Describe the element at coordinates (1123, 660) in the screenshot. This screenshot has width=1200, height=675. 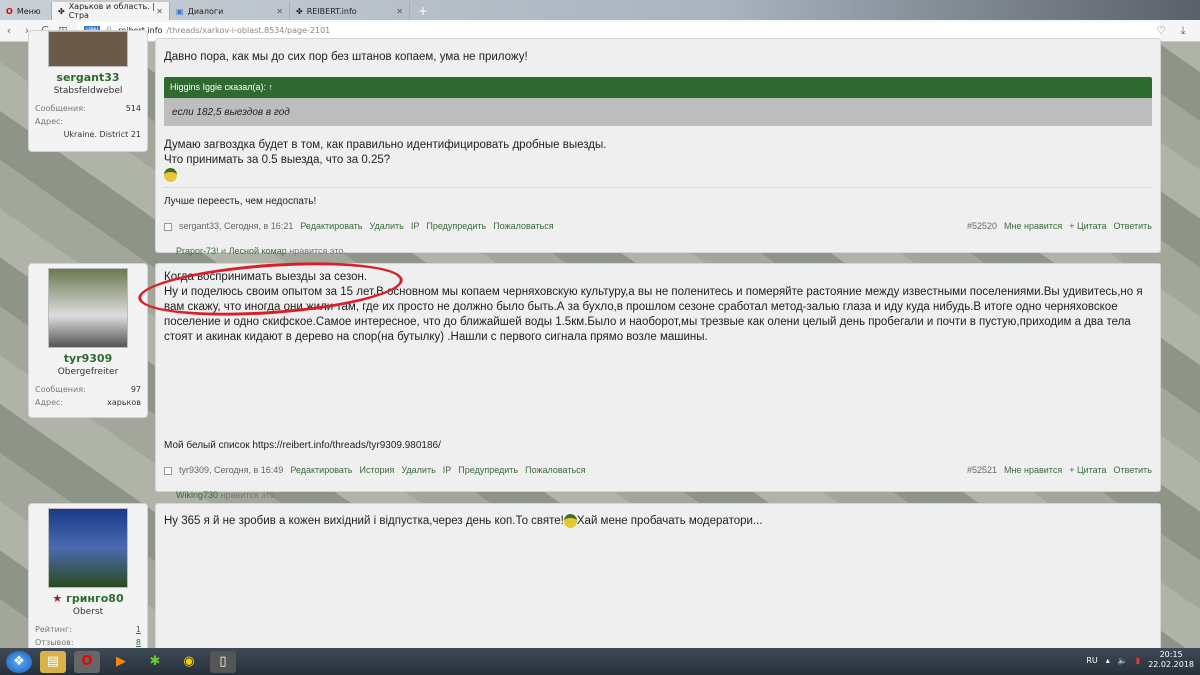
I see `volume-icon: 🔈` at that location.